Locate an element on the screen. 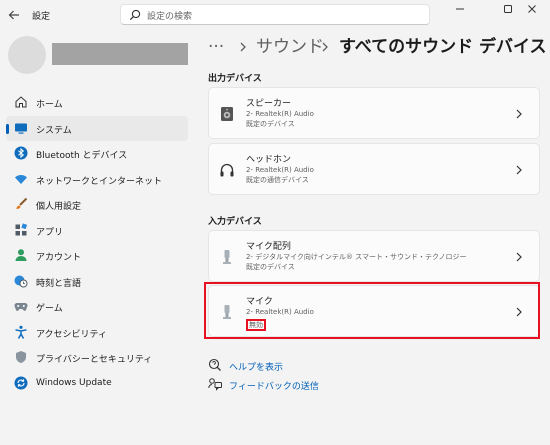 This screenshot has height=445, width=550. headphones-icon is located at coordinates (227, 170).